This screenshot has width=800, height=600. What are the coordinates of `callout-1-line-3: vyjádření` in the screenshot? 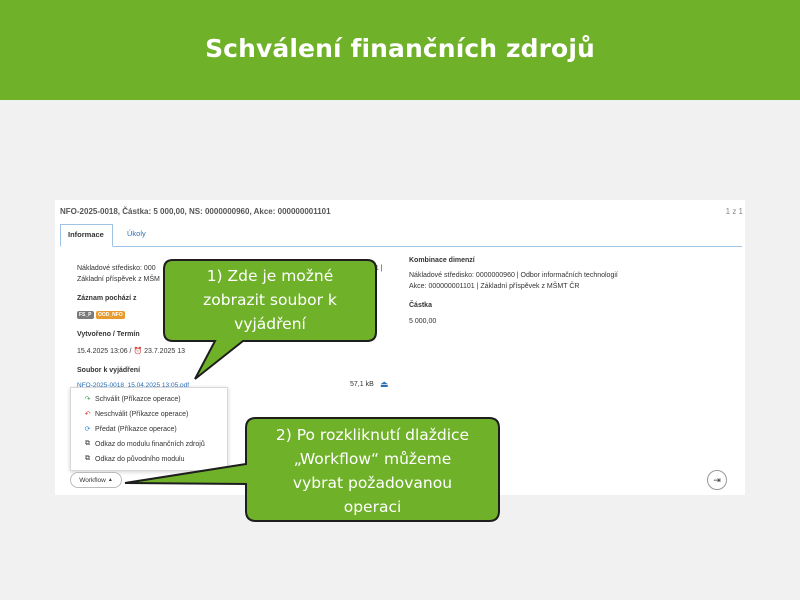 It's located at (270, 324).